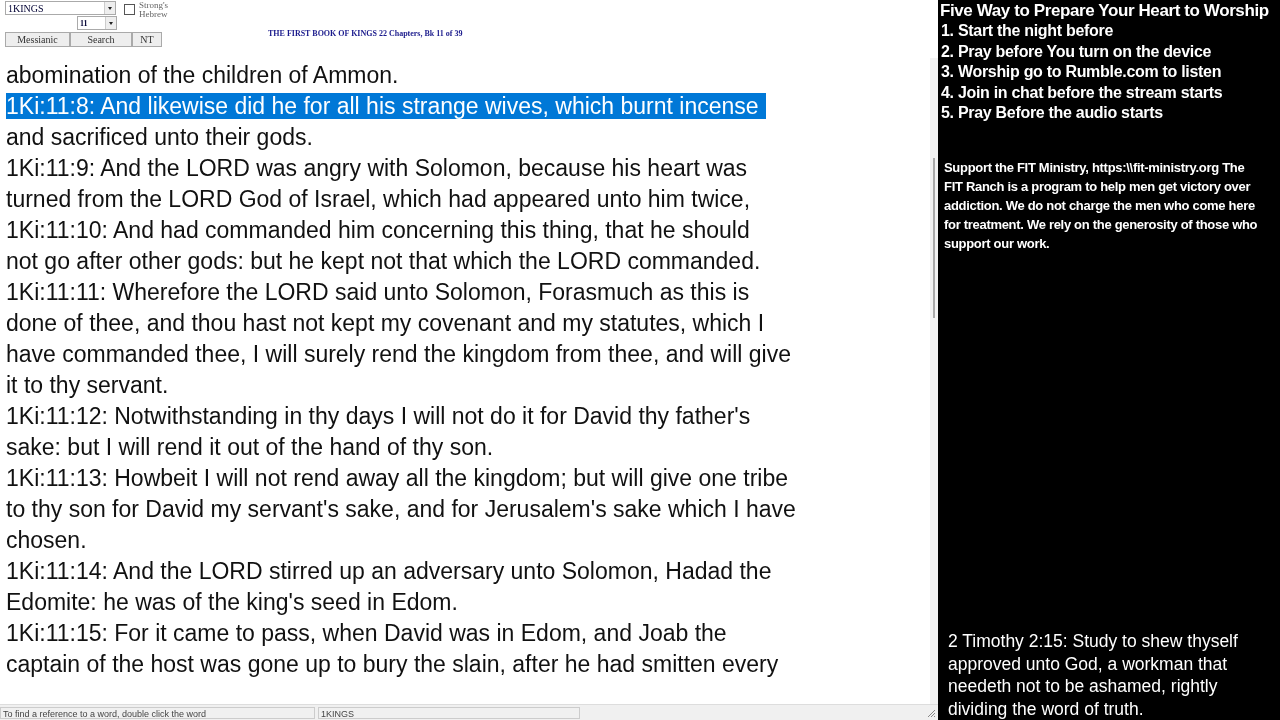 Image resolution: width=1280 pixels, height=720 pixels. Describe the element at coordinates (37, 39) in the screenshot. I see `toolbar-button: Messianic` at that location.